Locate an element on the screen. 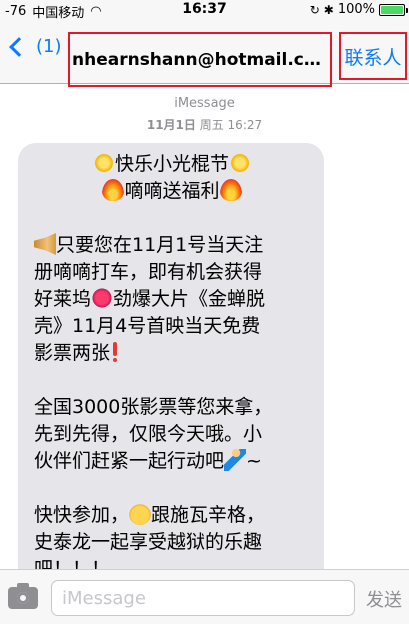 The image size is (409, 624). title-text-1: 快乐小光棍节 is located at coordinates (171, 164).